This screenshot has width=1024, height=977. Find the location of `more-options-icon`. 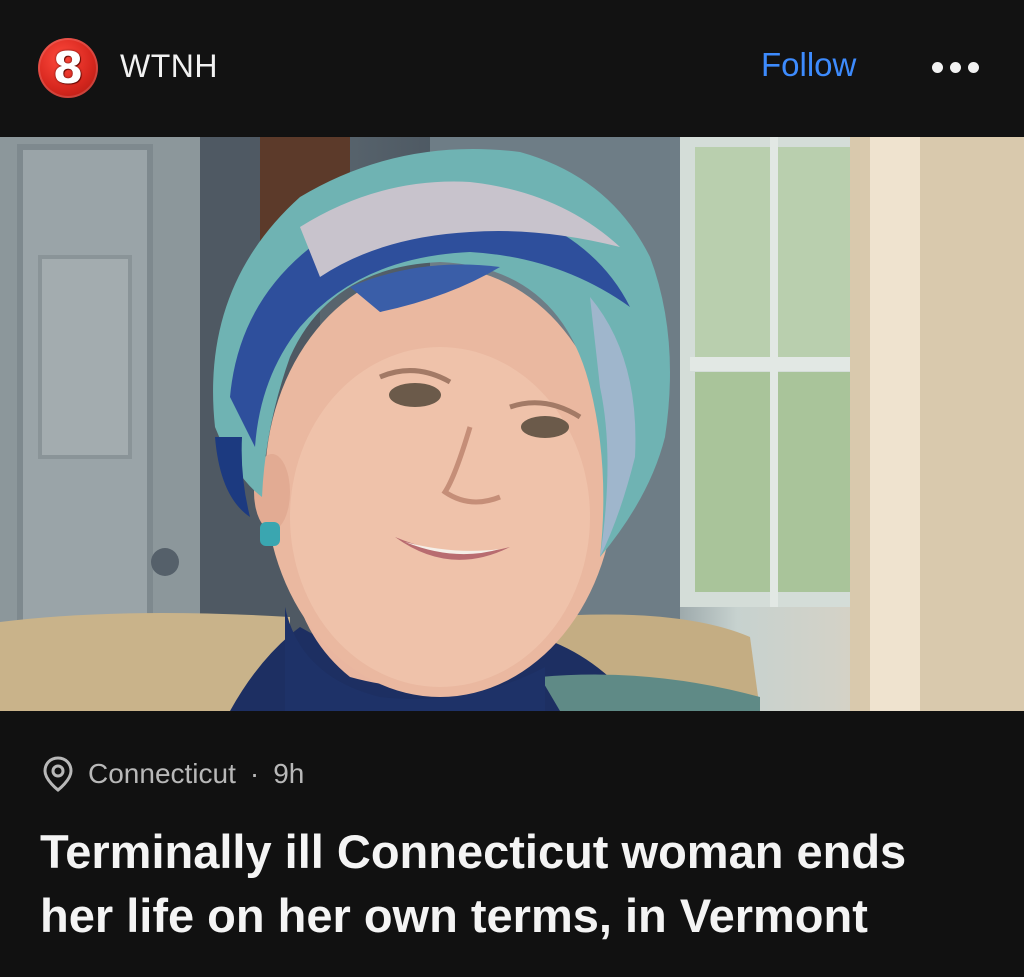

more-options-icon is located at coordinates (955, 67).